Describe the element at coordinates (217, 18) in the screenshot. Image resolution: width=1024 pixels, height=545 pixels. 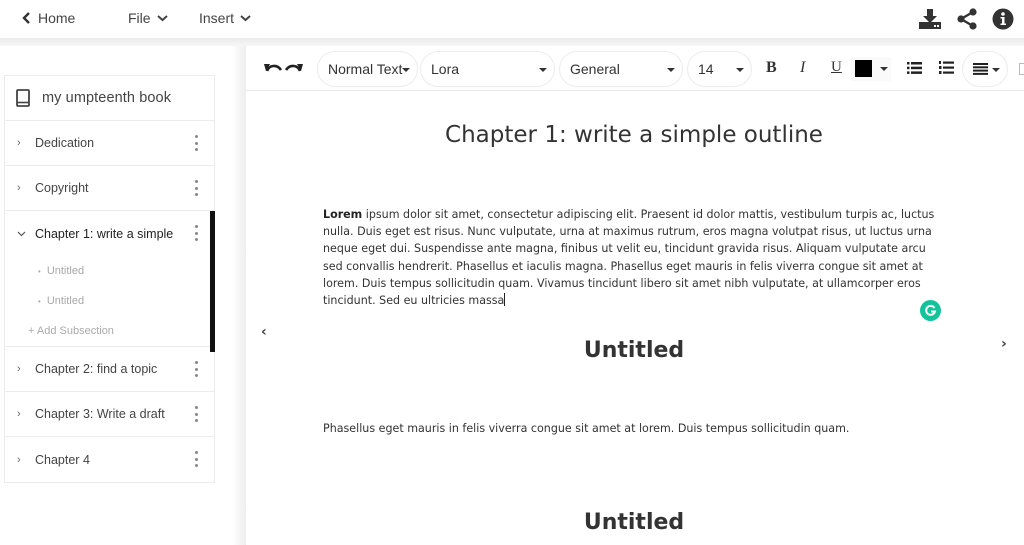
I see `insert-label: Insert` at that location.